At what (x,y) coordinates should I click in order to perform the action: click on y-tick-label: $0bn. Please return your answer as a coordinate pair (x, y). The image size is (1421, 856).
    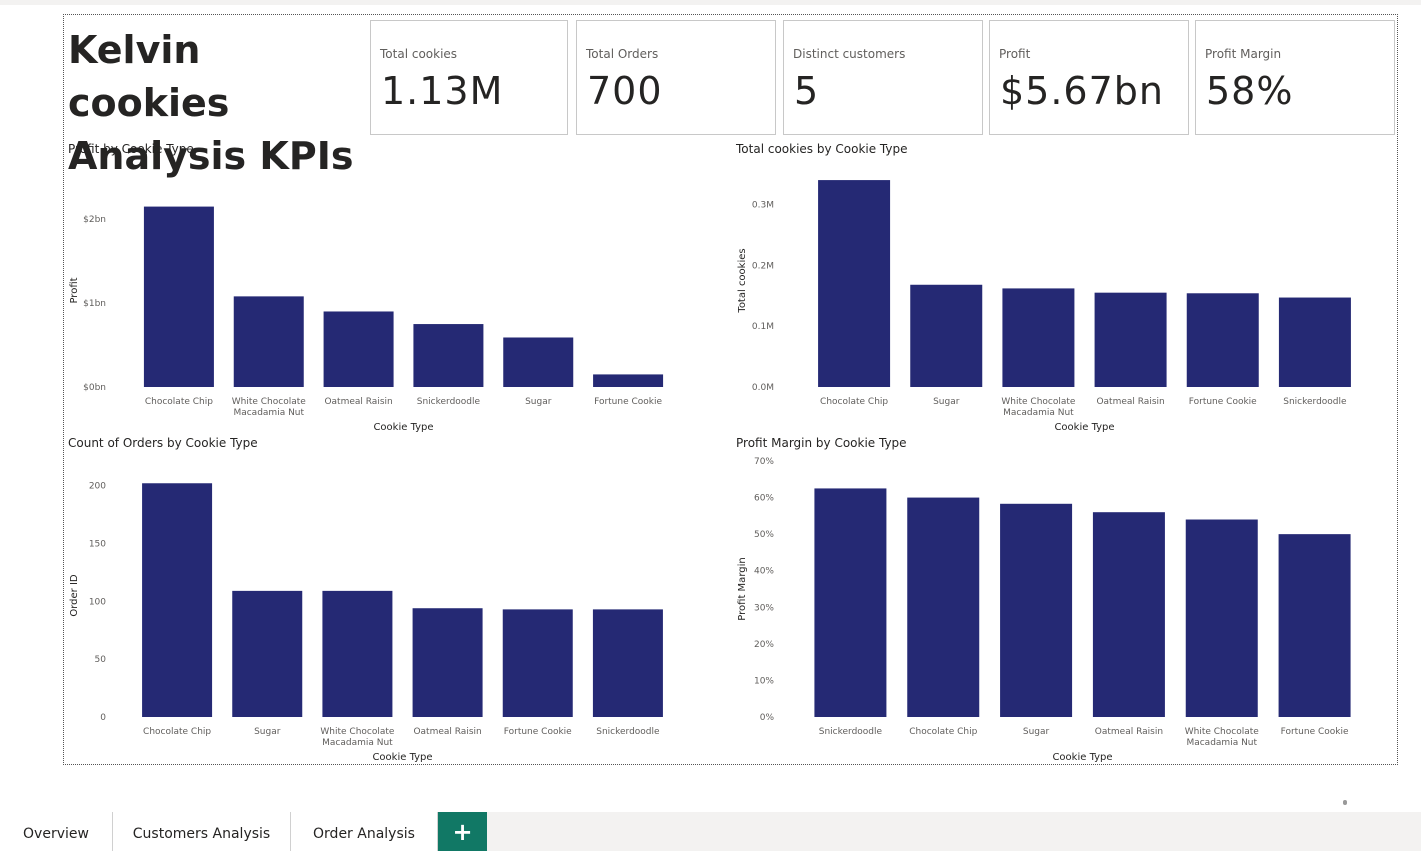
    Looking at the image, I should click on (94, 388).